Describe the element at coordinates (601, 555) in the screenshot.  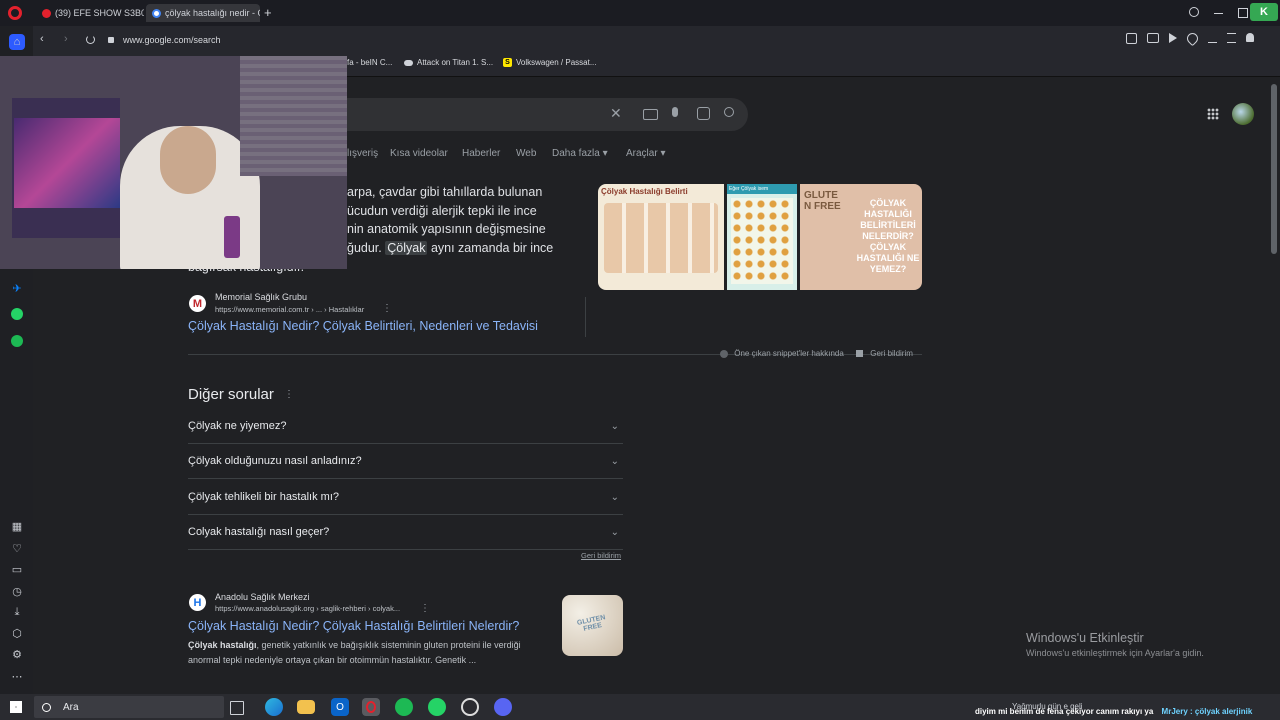
I see `paa-feedback-link: Geri bildirim` at that location.